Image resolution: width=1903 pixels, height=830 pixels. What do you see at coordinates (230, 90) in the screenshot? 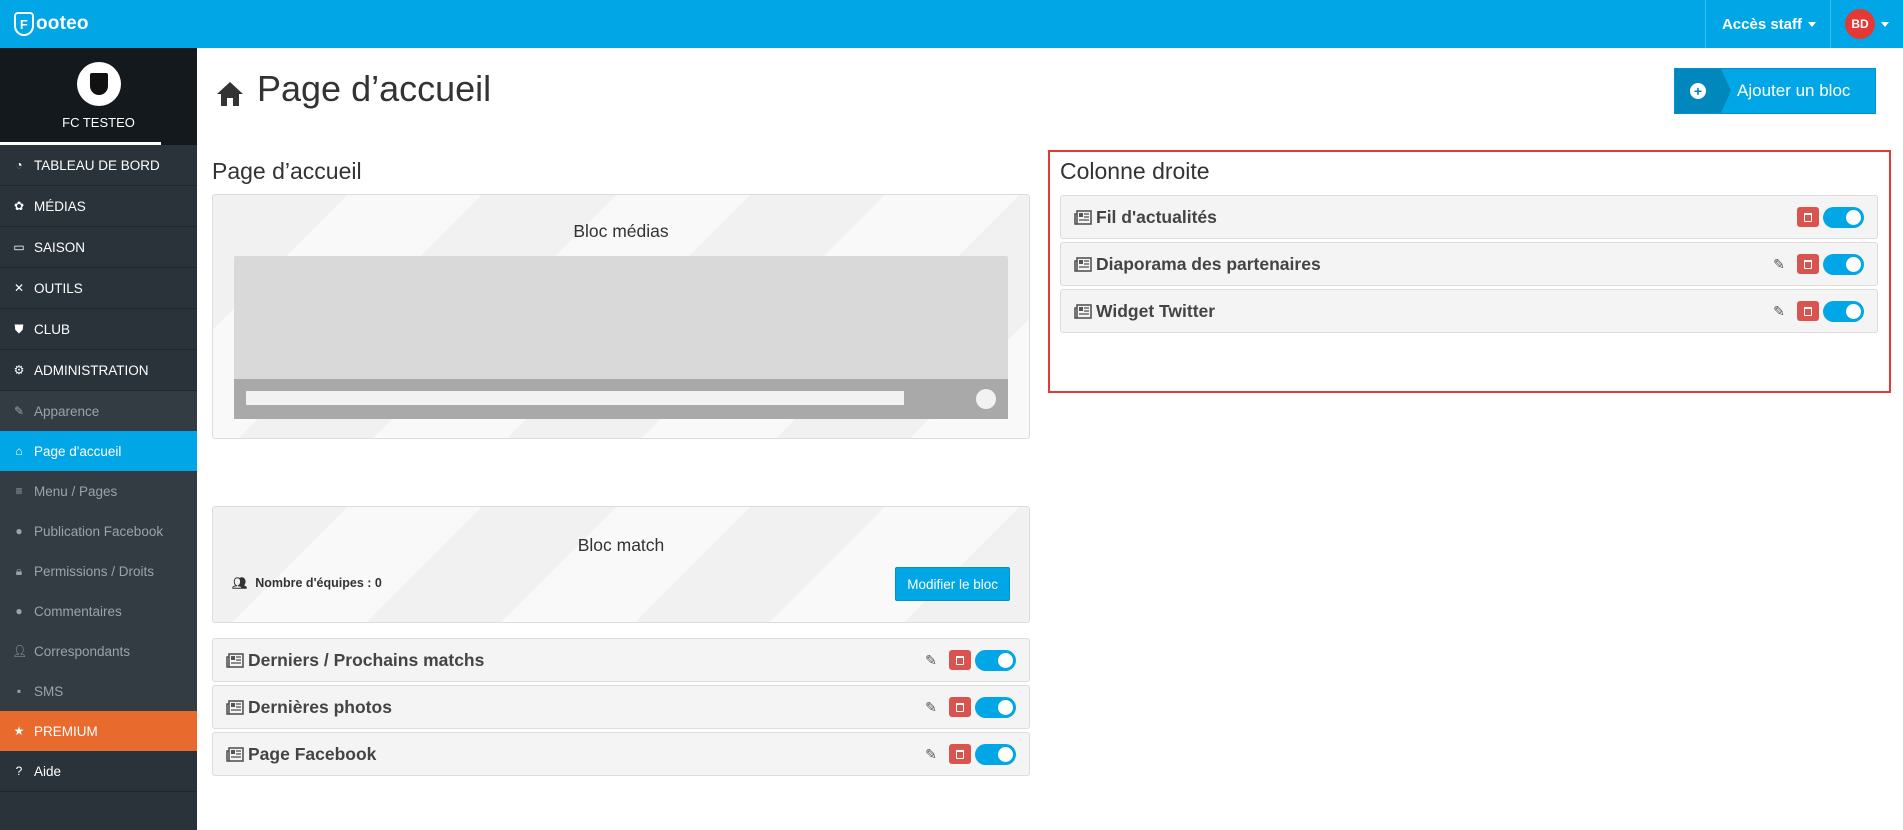
I see `home-icon` at bounding box center [230, 90].